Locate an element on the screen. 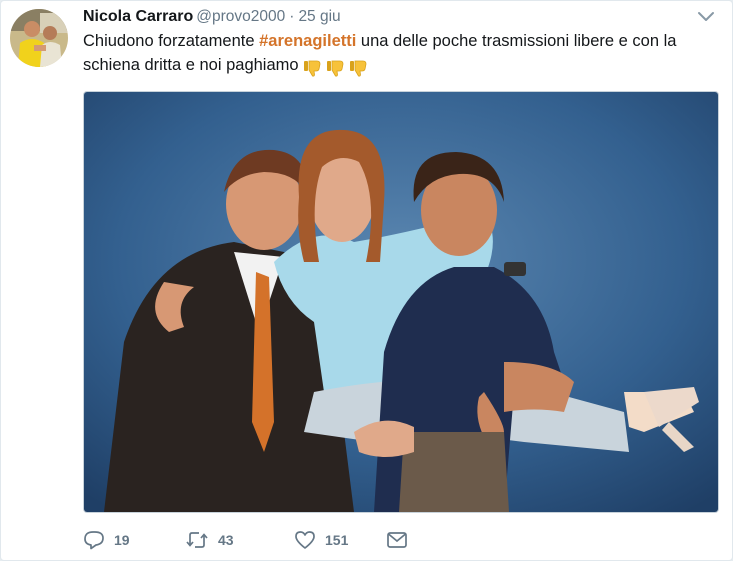  direct-message-button is located at coordinates (397, 540).